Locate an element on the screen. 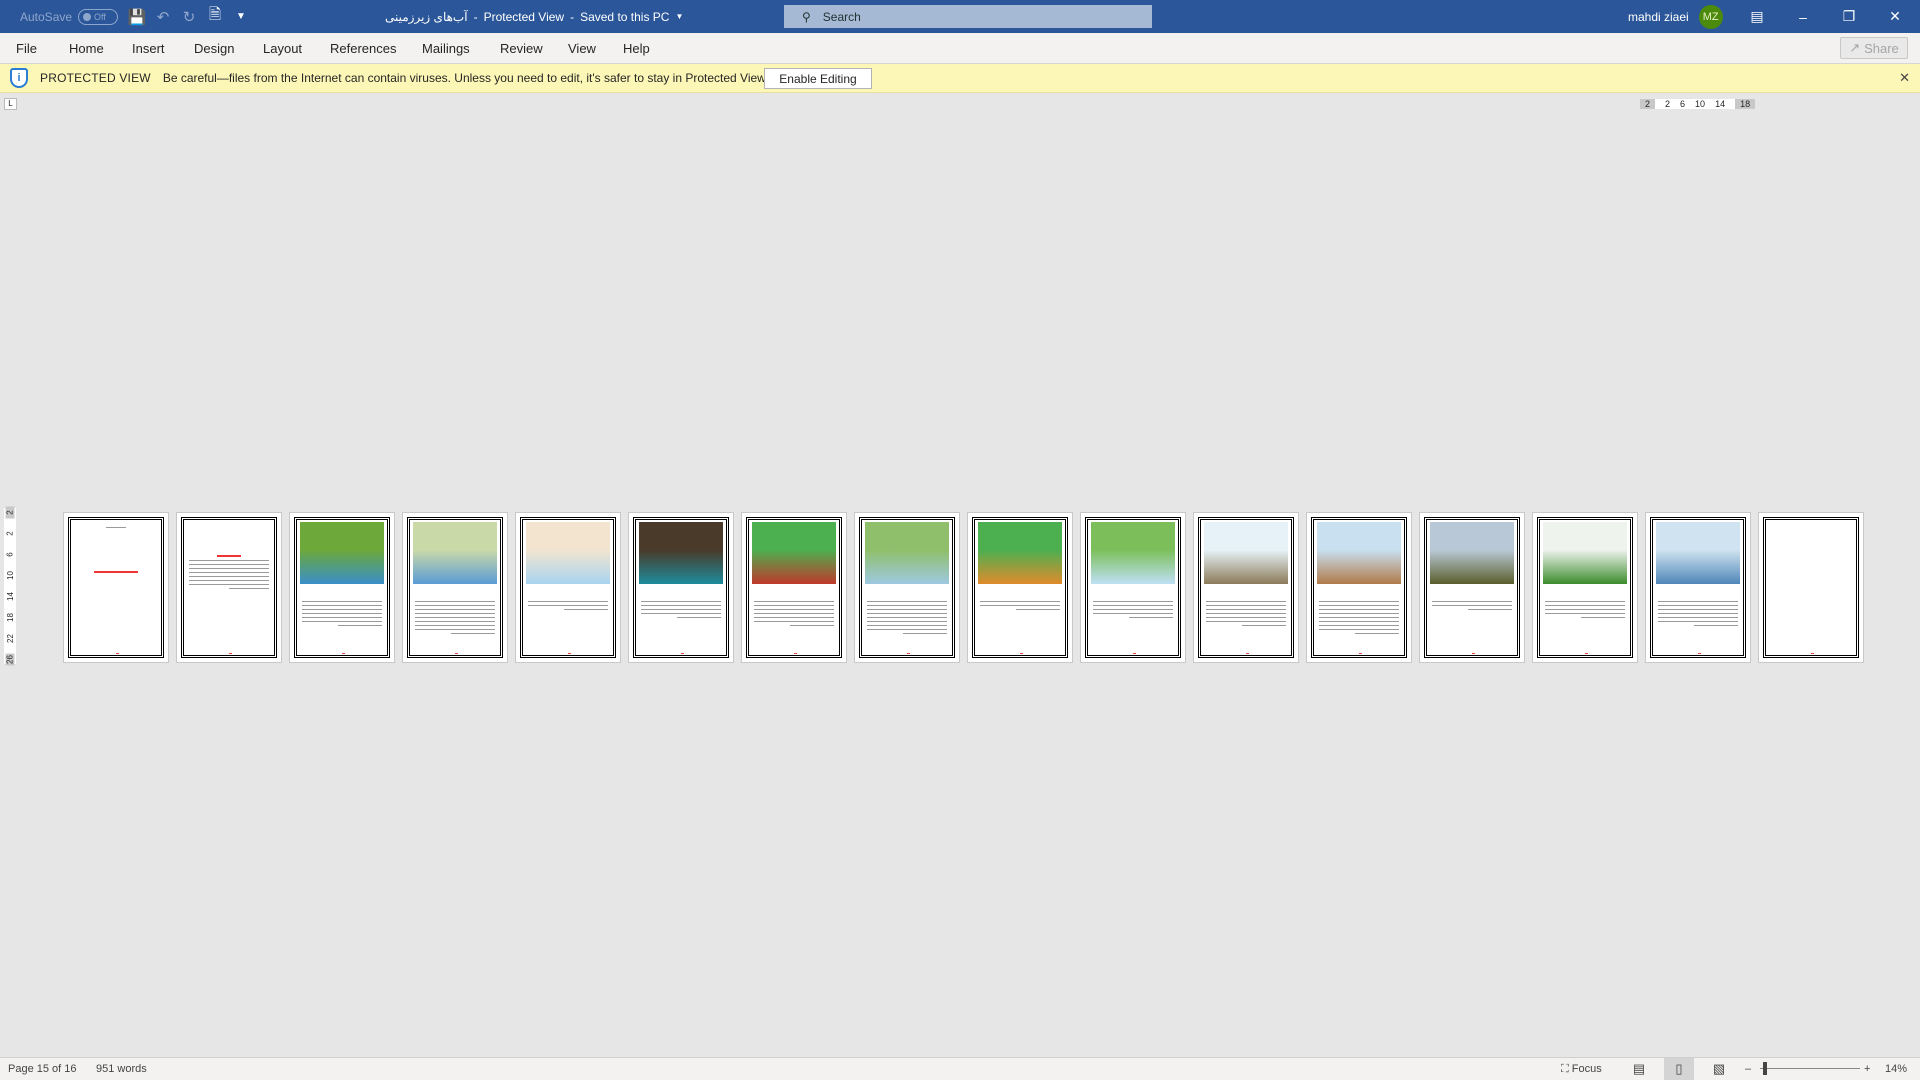 The image size is (1920, 1080). autosave-label: AutoSave is located at coordinates (46, 16).